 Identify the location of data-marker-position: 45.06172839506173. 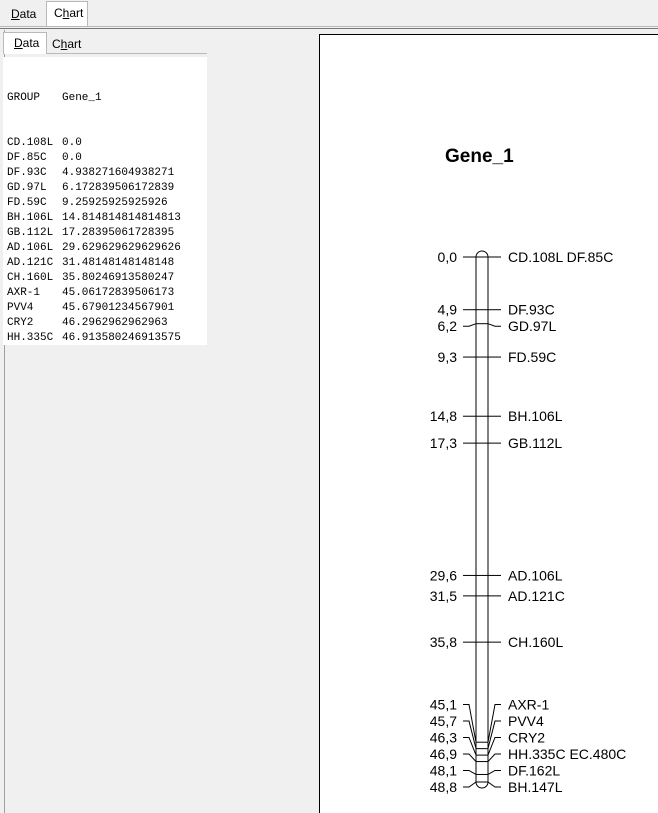
(118, 293).